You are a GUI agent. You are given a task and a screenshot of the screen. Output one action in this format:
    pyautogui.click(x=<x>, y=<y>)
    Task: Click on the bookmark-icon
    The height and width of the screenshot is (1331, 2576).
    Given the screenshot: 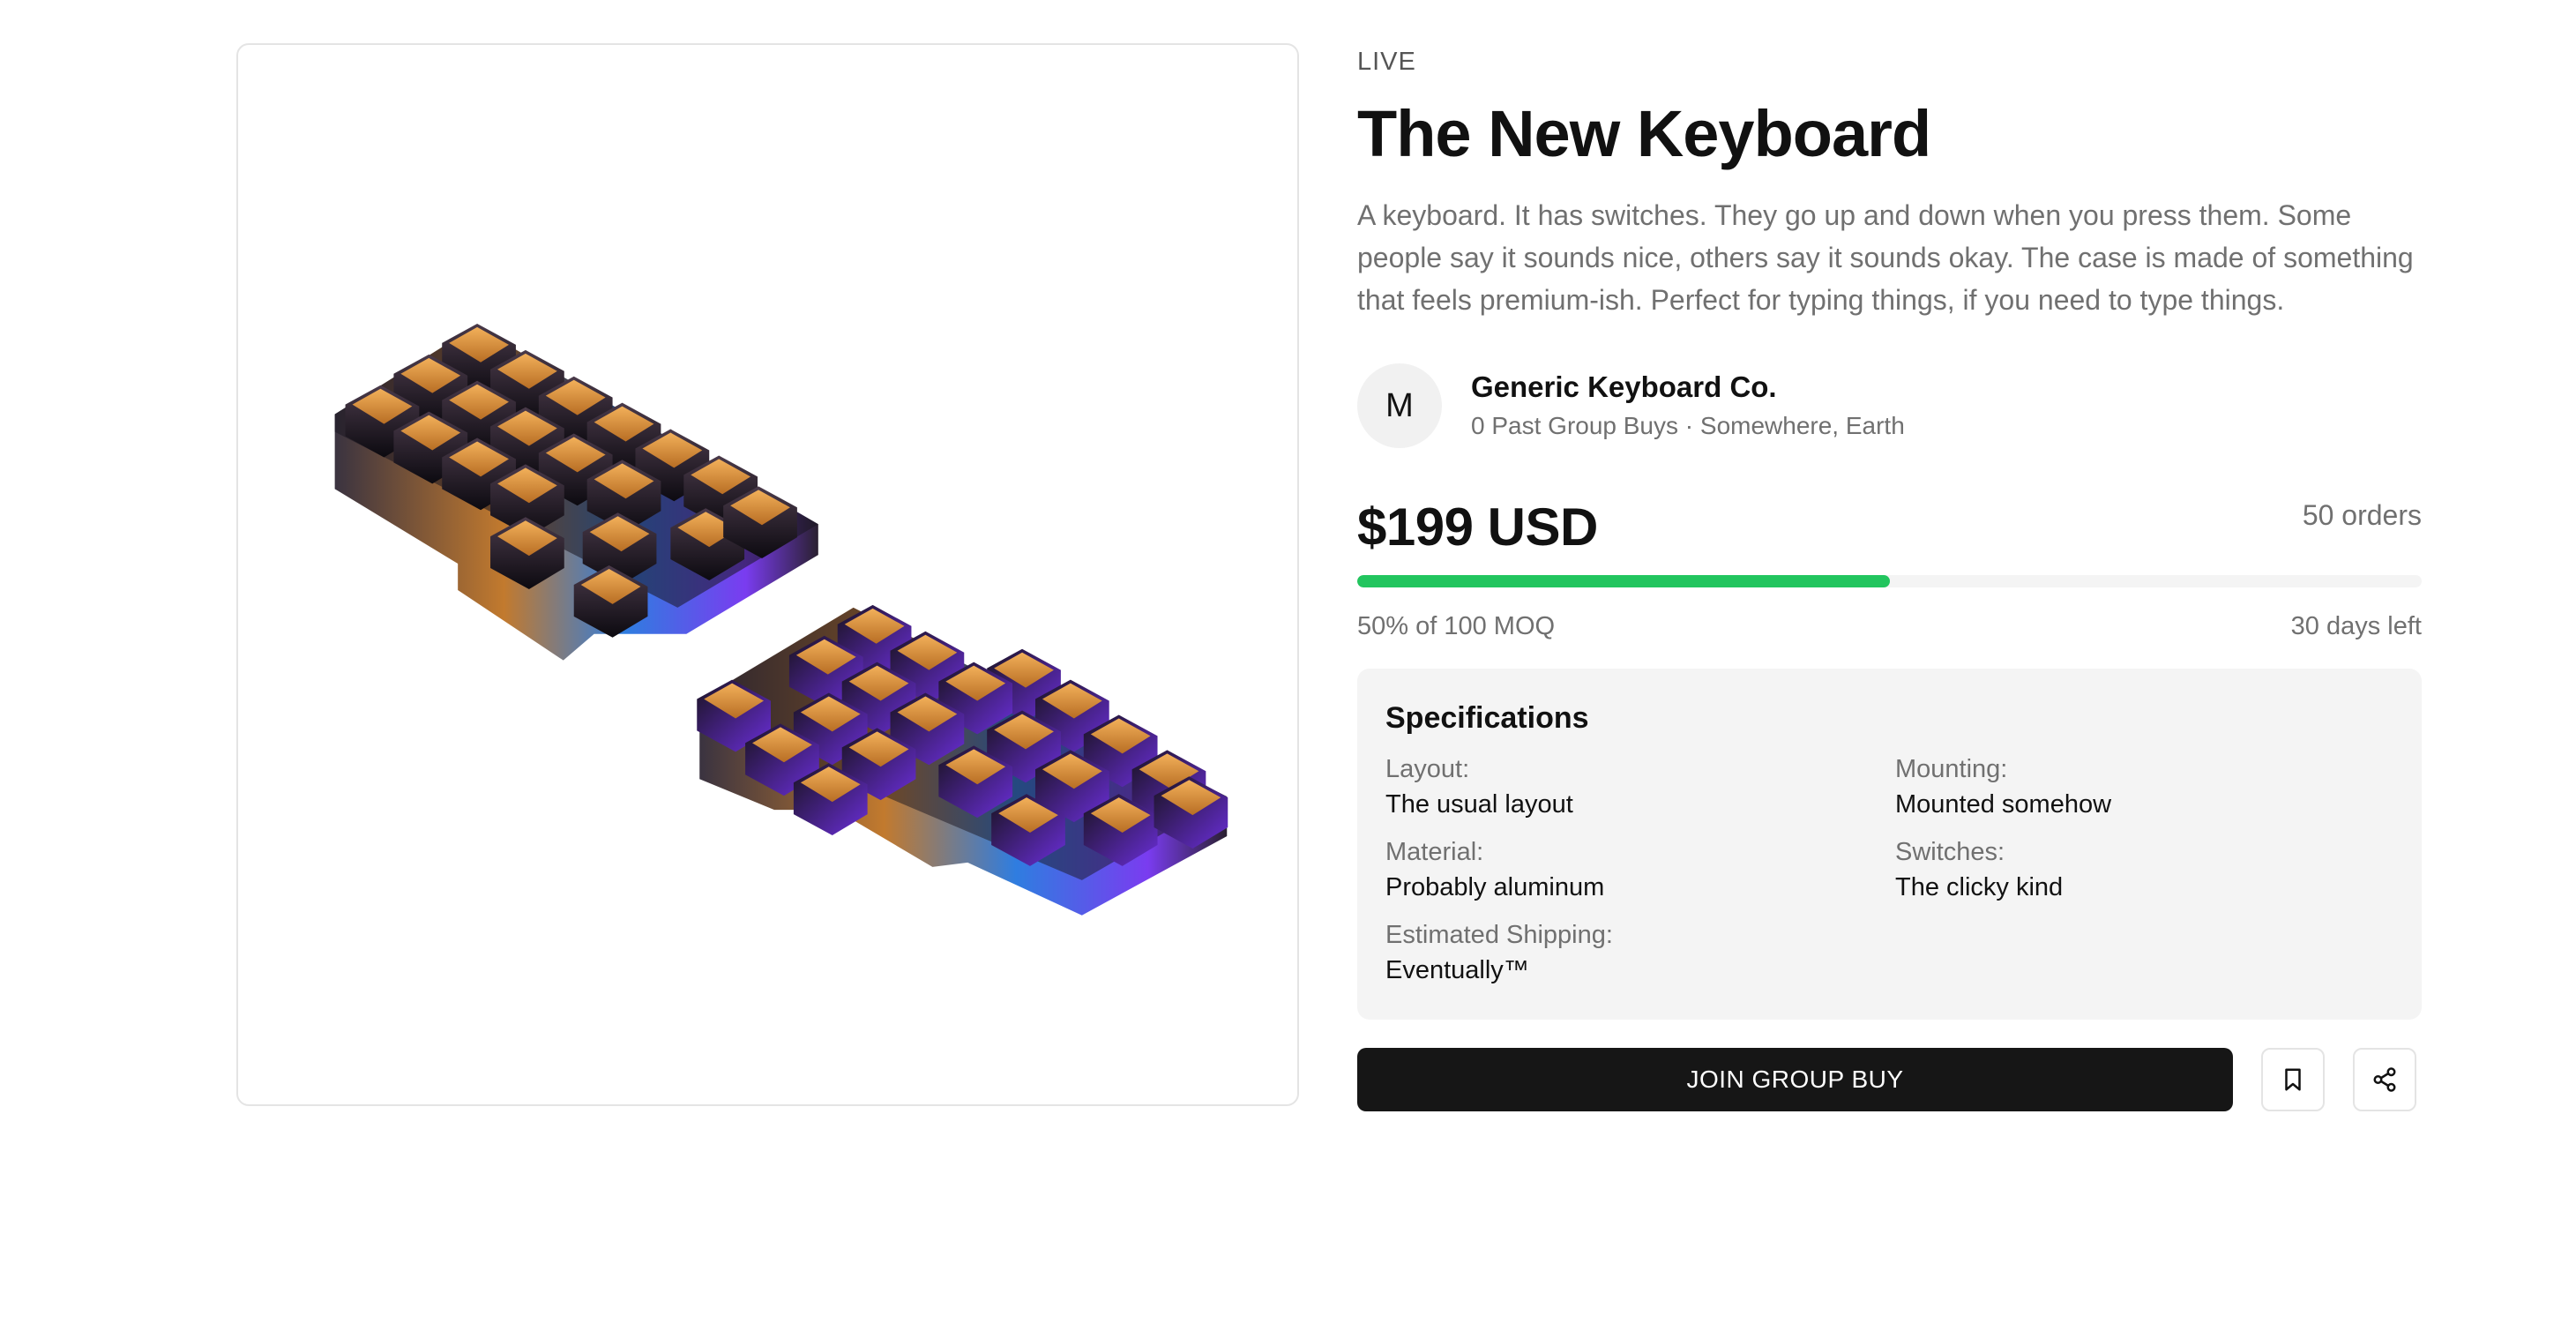 What is the action you would take?
    pyautogui.click(x=2293, y=1079)
    